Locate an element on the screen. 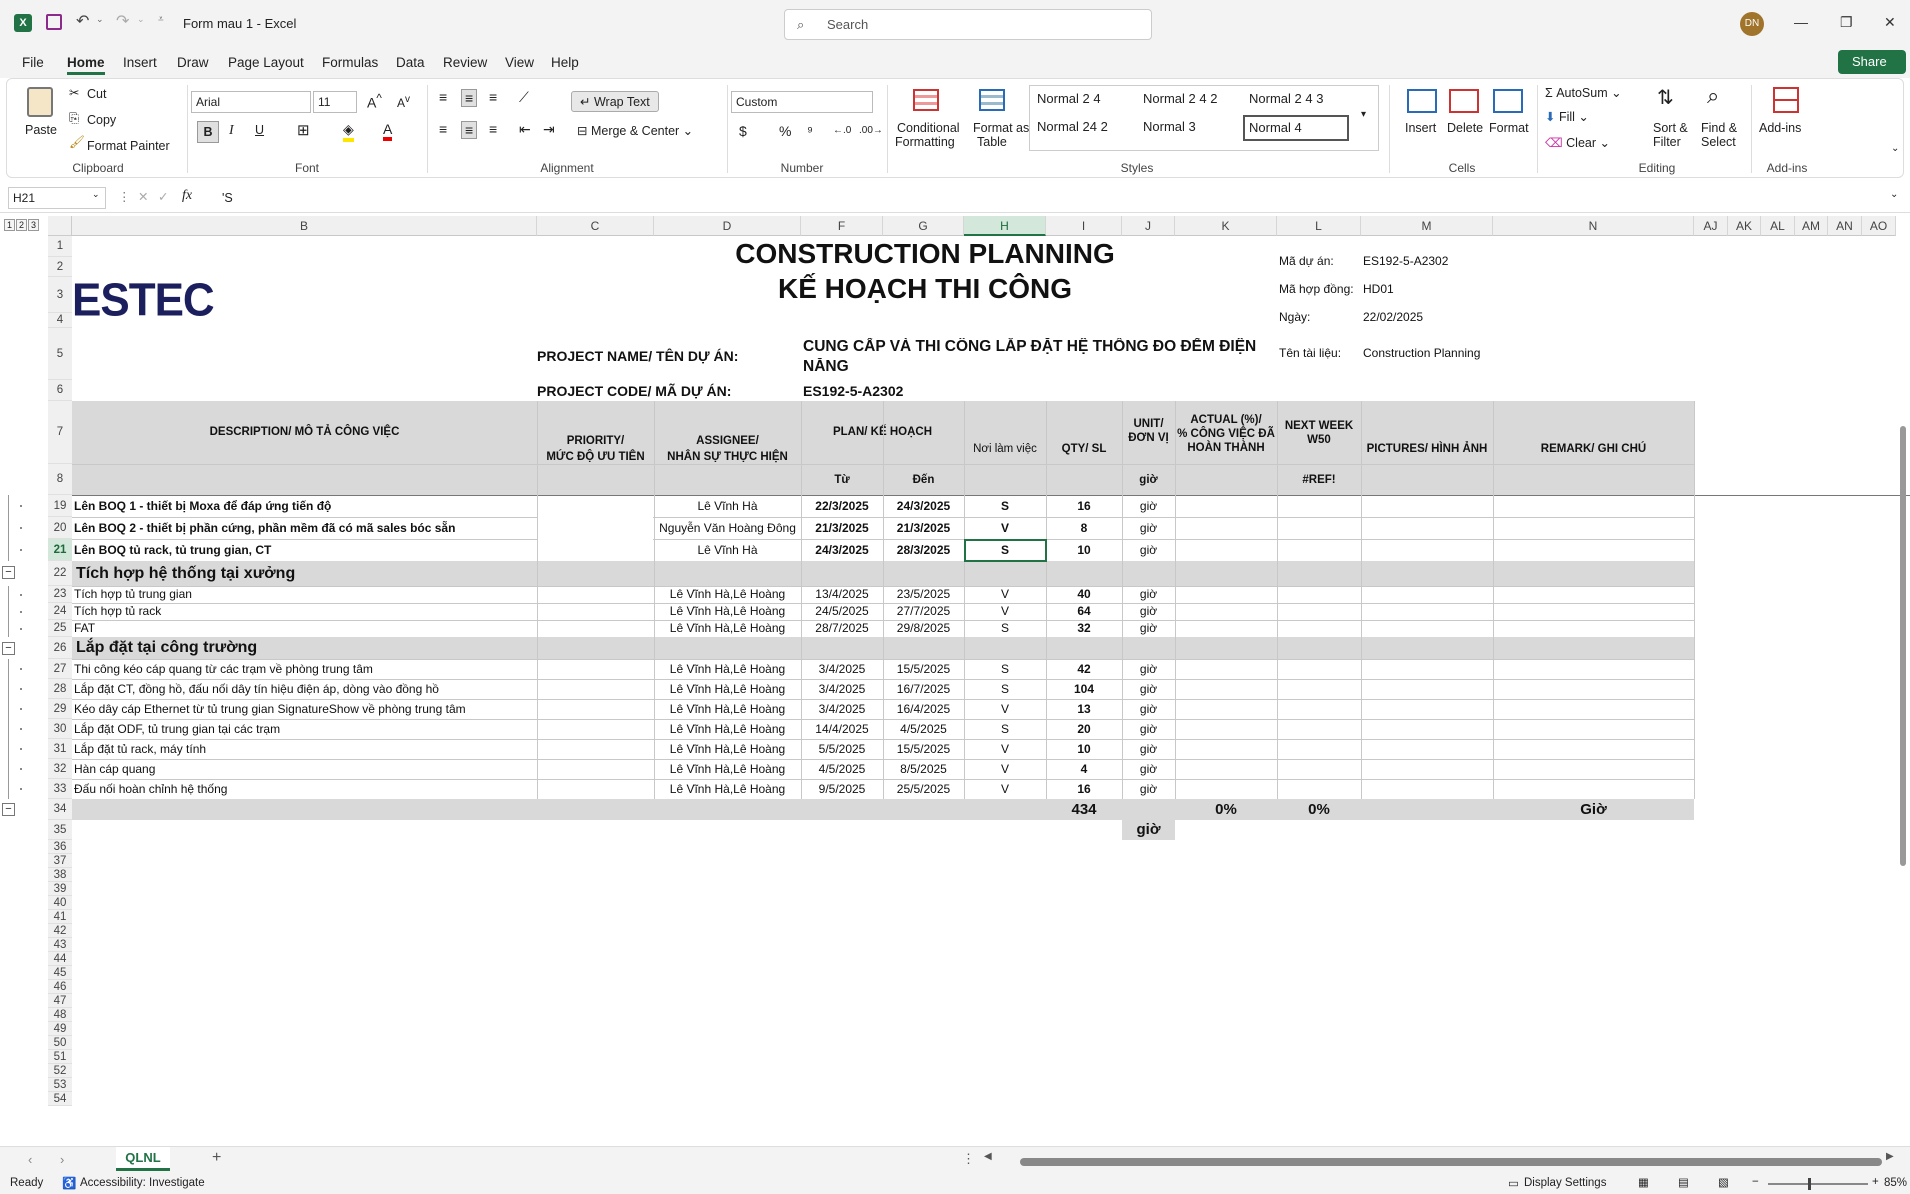 The height and width of the screenshot is (1194, 1910). row-header-7: 7 is located at coordinates (60, 432).